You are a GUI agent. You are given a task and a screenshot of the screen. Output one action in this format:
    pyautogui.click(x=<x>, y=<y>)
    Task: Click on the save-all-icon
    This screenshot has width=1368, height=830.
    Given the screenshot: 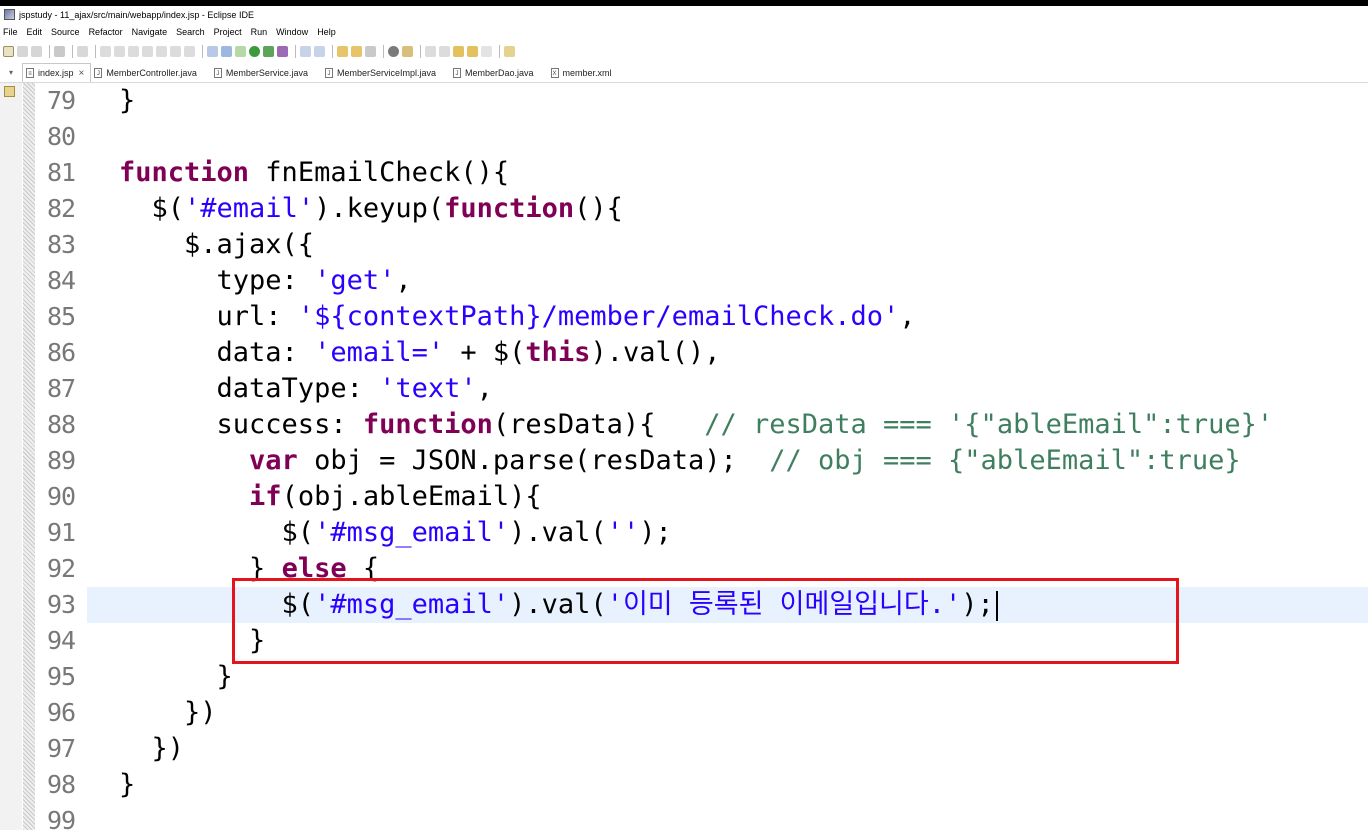 What is the action you would take?
    pyautogui.click(x=36, y=51)
    